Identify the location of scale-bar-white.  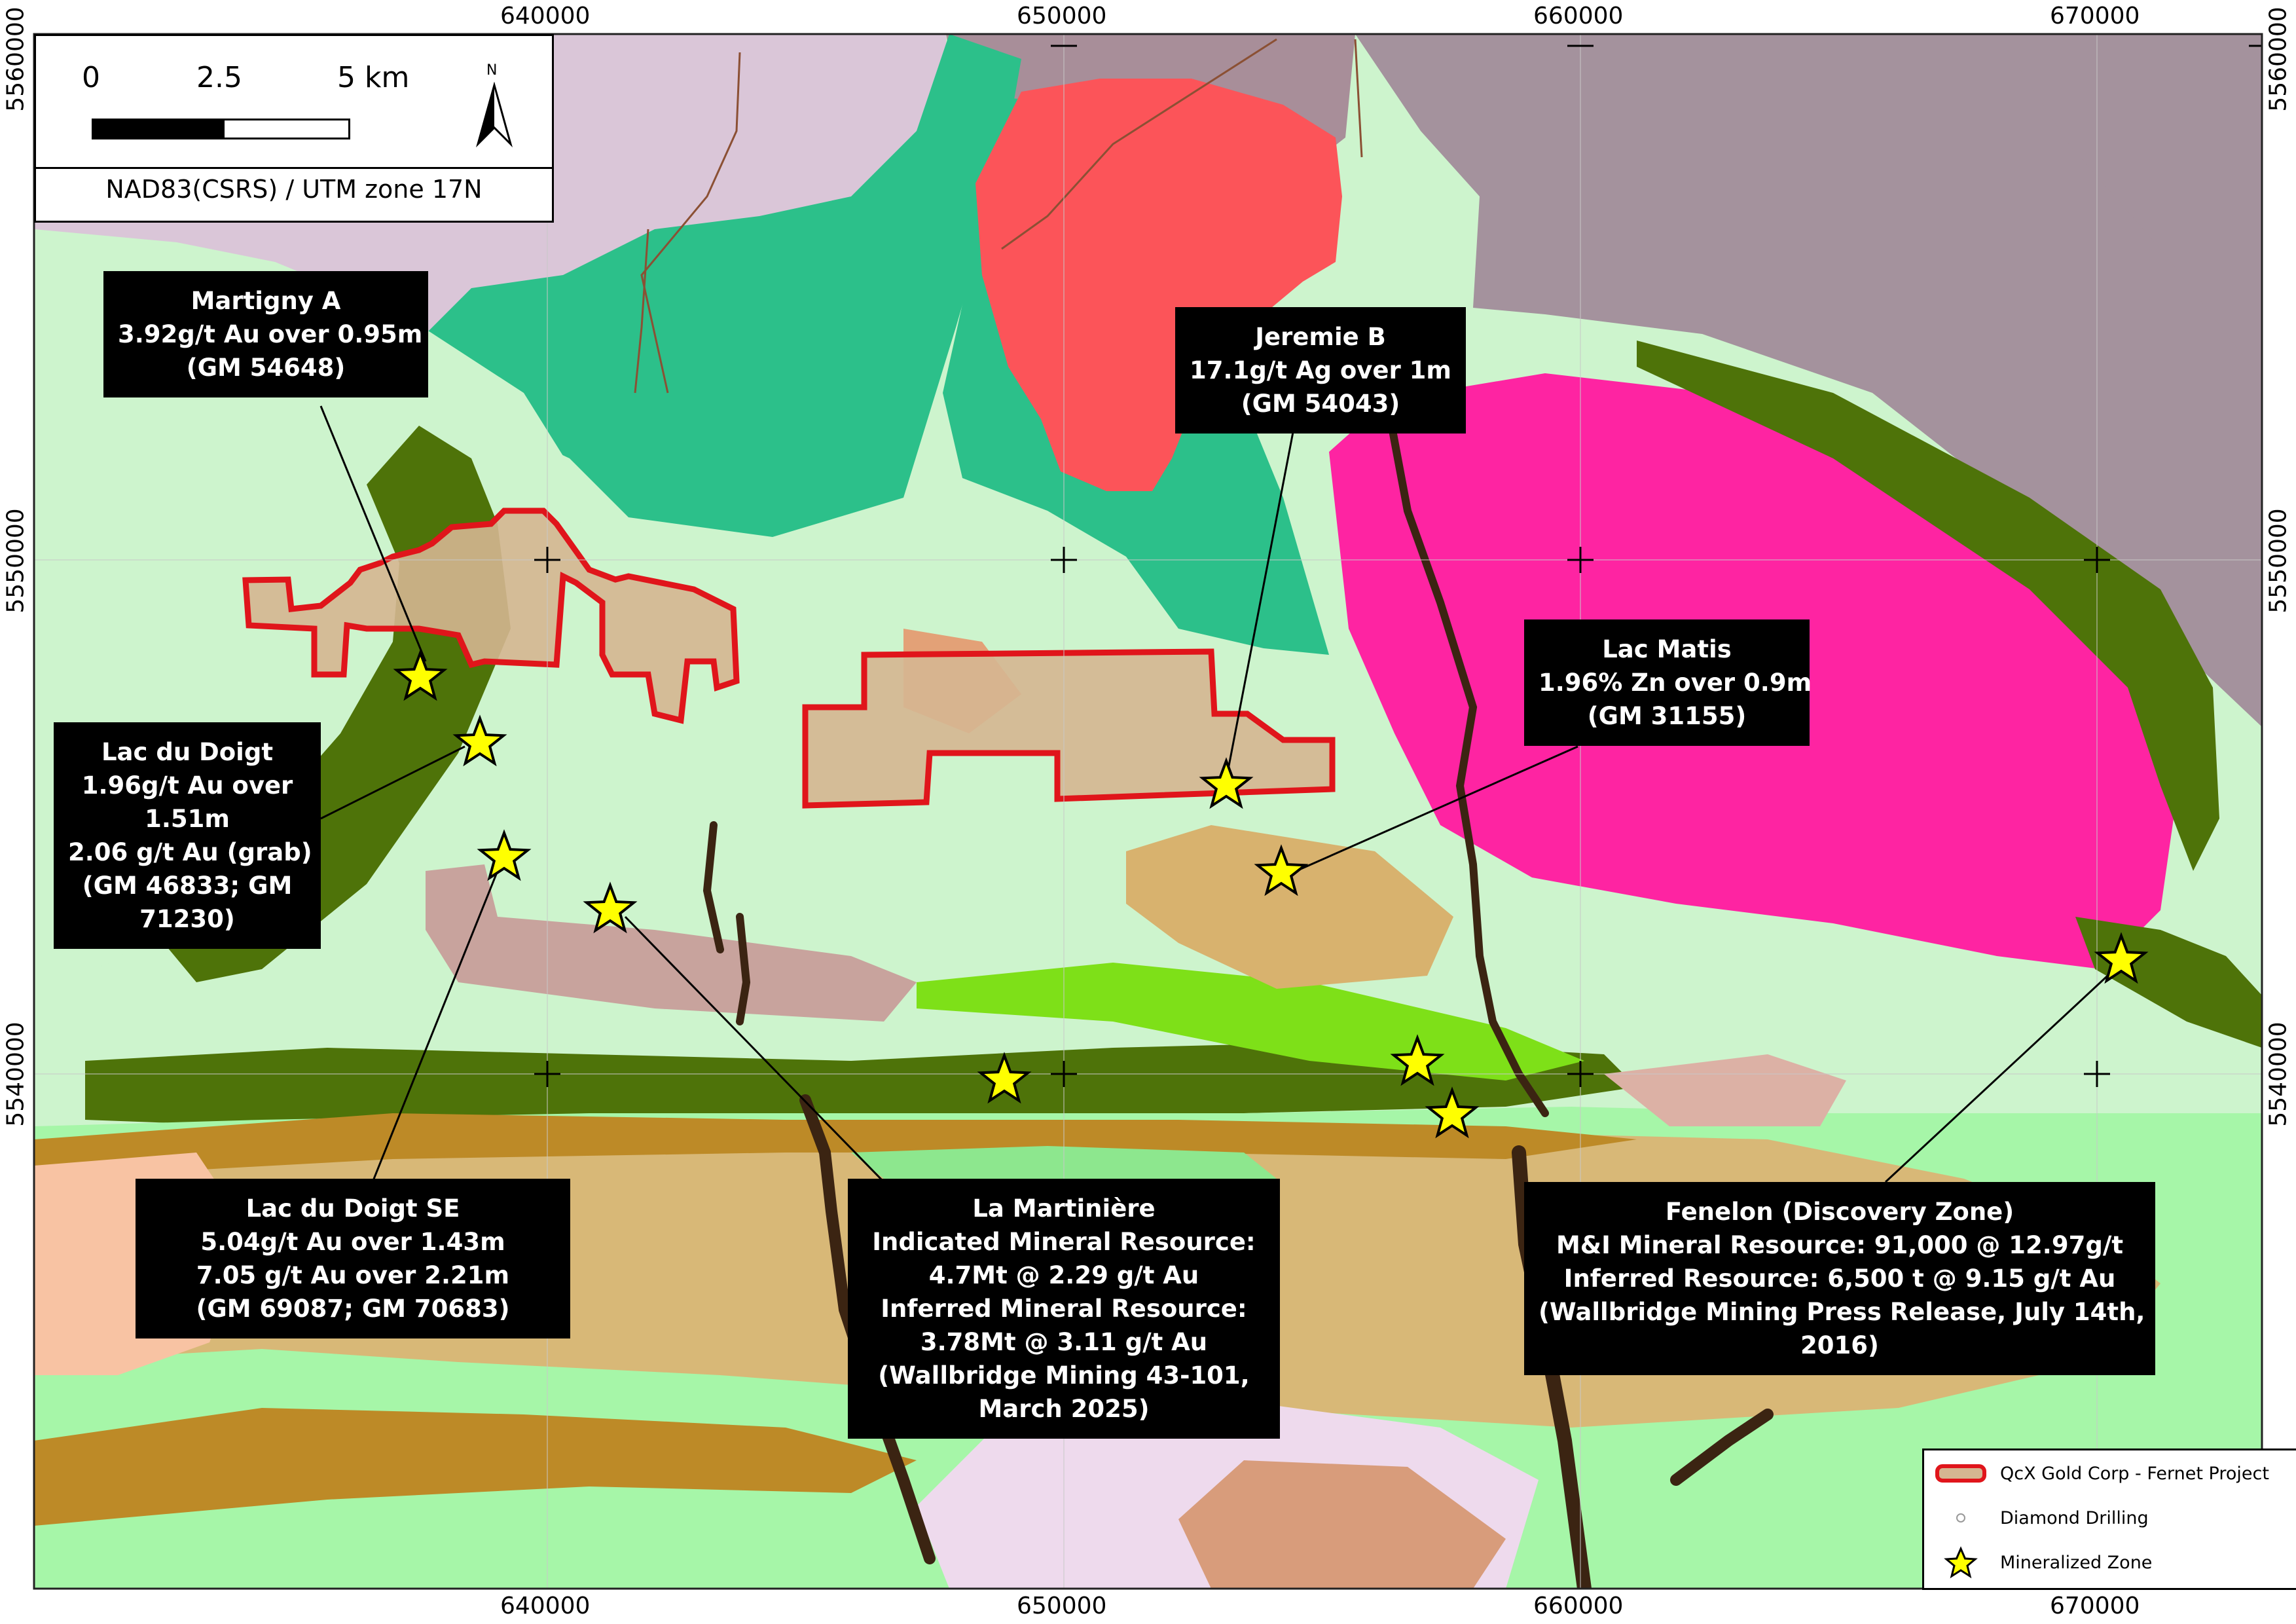
(286, 129).